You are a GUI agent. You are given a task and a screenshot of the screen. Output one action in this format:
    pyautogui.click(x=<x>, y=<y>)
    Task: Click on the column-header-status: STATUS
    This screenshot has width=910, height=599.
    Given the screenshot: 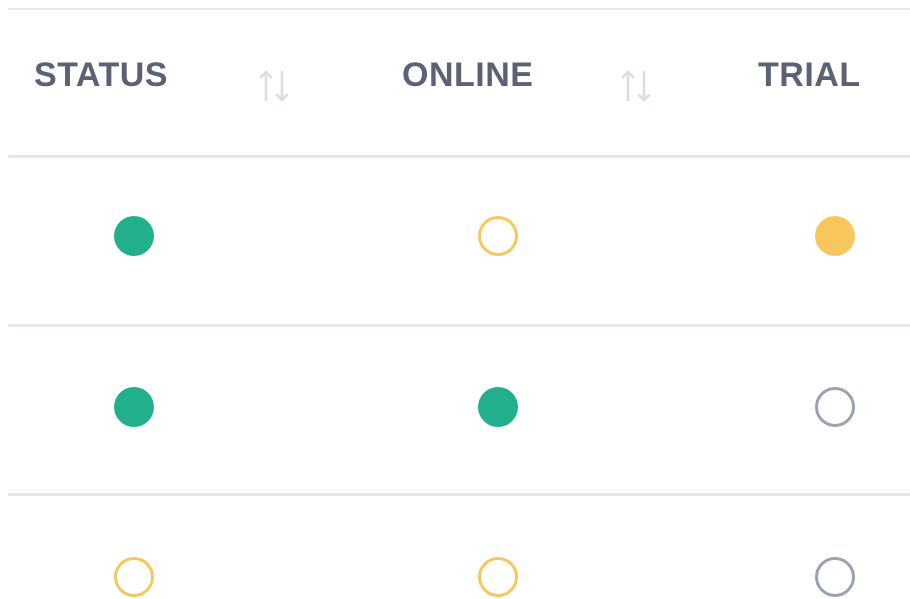 What is the action you would take?
    pyautogui.click(x=101, y=75)
    